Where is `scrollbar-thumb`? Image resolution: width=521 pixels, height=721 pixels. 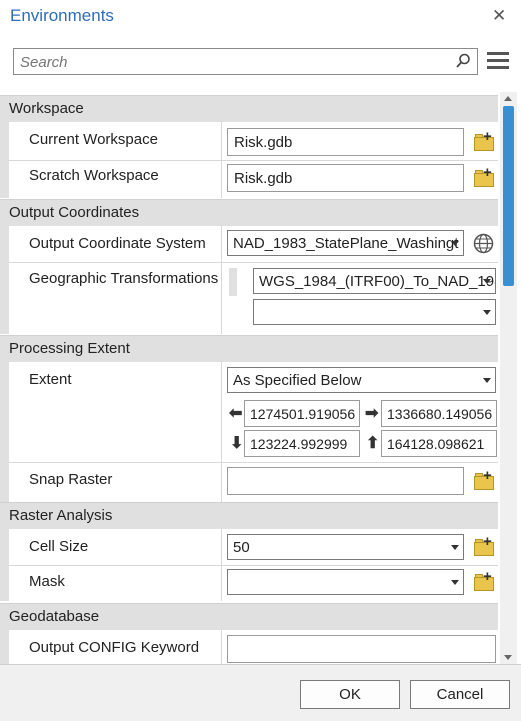
scrollbar-thumb is located at coordinates (508, 196).